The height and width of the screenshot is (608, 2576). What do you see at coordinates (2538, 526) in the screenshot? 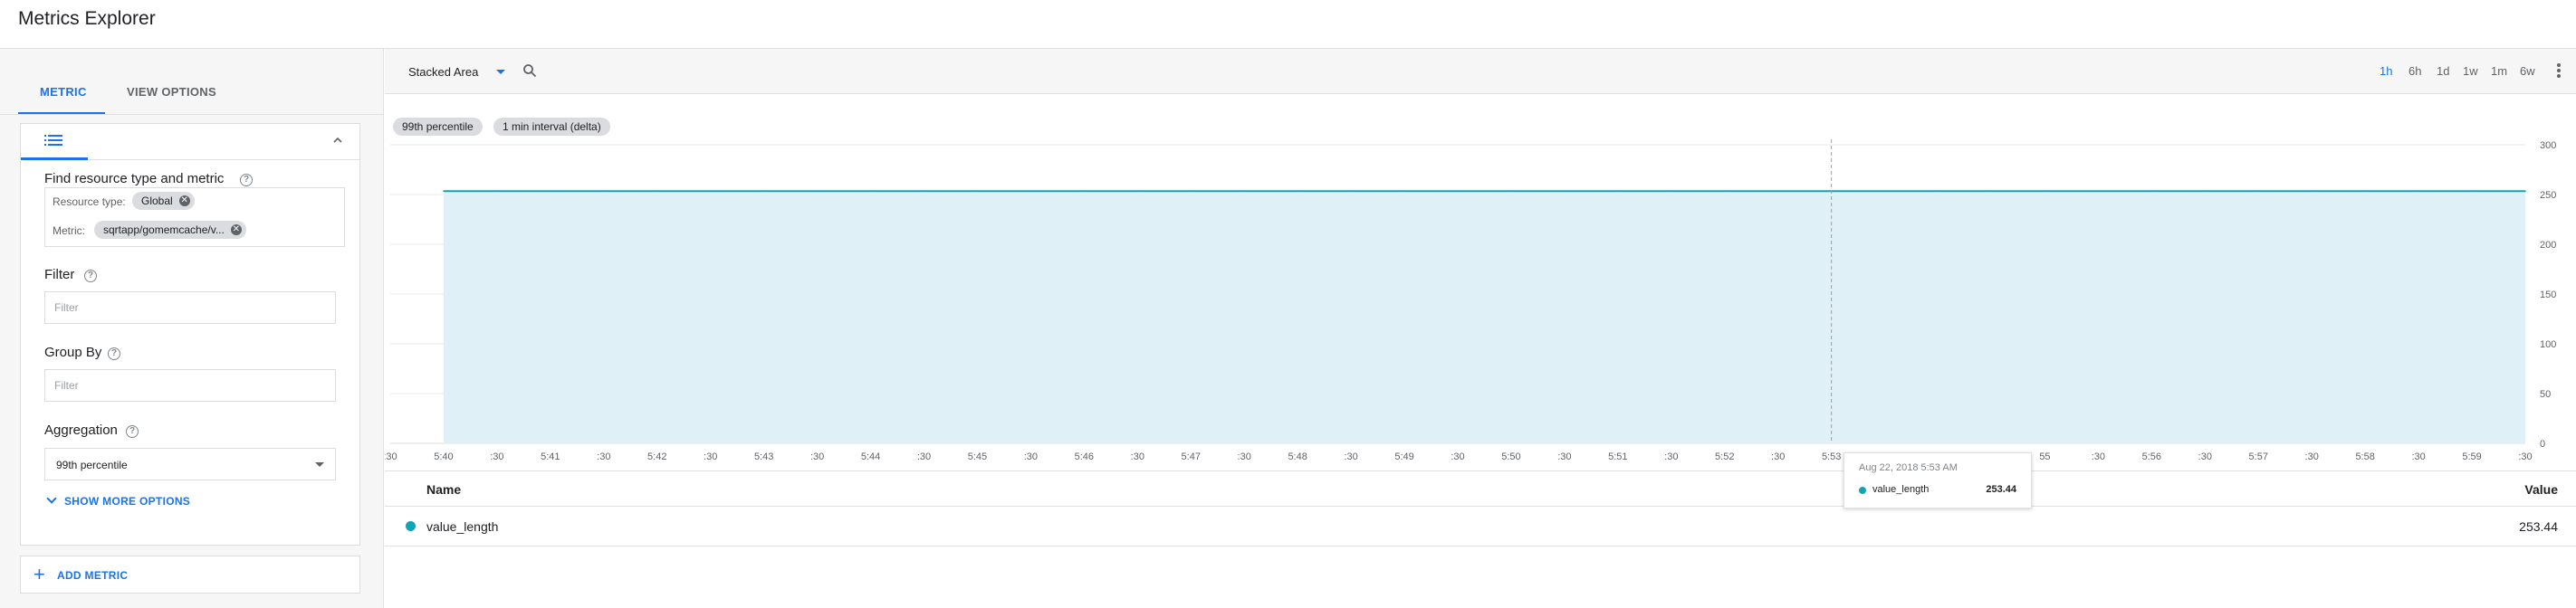
I see `legend-series-value: 253.44` at bounding box center [2538, 526].